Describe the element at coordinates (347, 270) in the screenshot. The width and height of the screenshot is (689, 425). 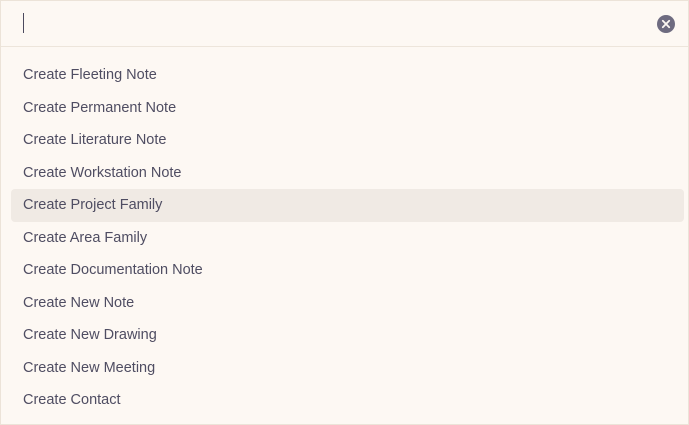
I see `suggestion-item: Create Documentation Note` at that location.